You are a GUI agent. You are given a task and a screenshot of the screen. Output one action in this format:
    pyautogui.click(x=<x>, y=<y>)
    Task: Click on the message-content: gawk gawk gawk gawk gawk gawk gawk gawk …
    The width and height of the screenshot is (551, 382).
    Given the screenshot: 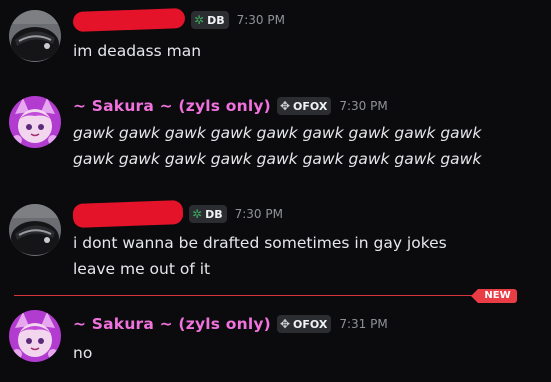 What is the action you would take?
    pyautogui.click(x=277, y=146)
    